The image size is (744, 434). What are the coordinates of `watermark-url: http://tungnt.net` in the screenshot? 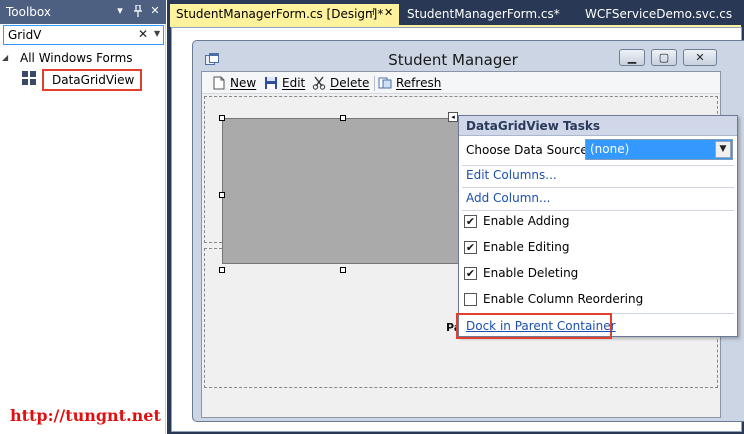 It's located at (85, 415).